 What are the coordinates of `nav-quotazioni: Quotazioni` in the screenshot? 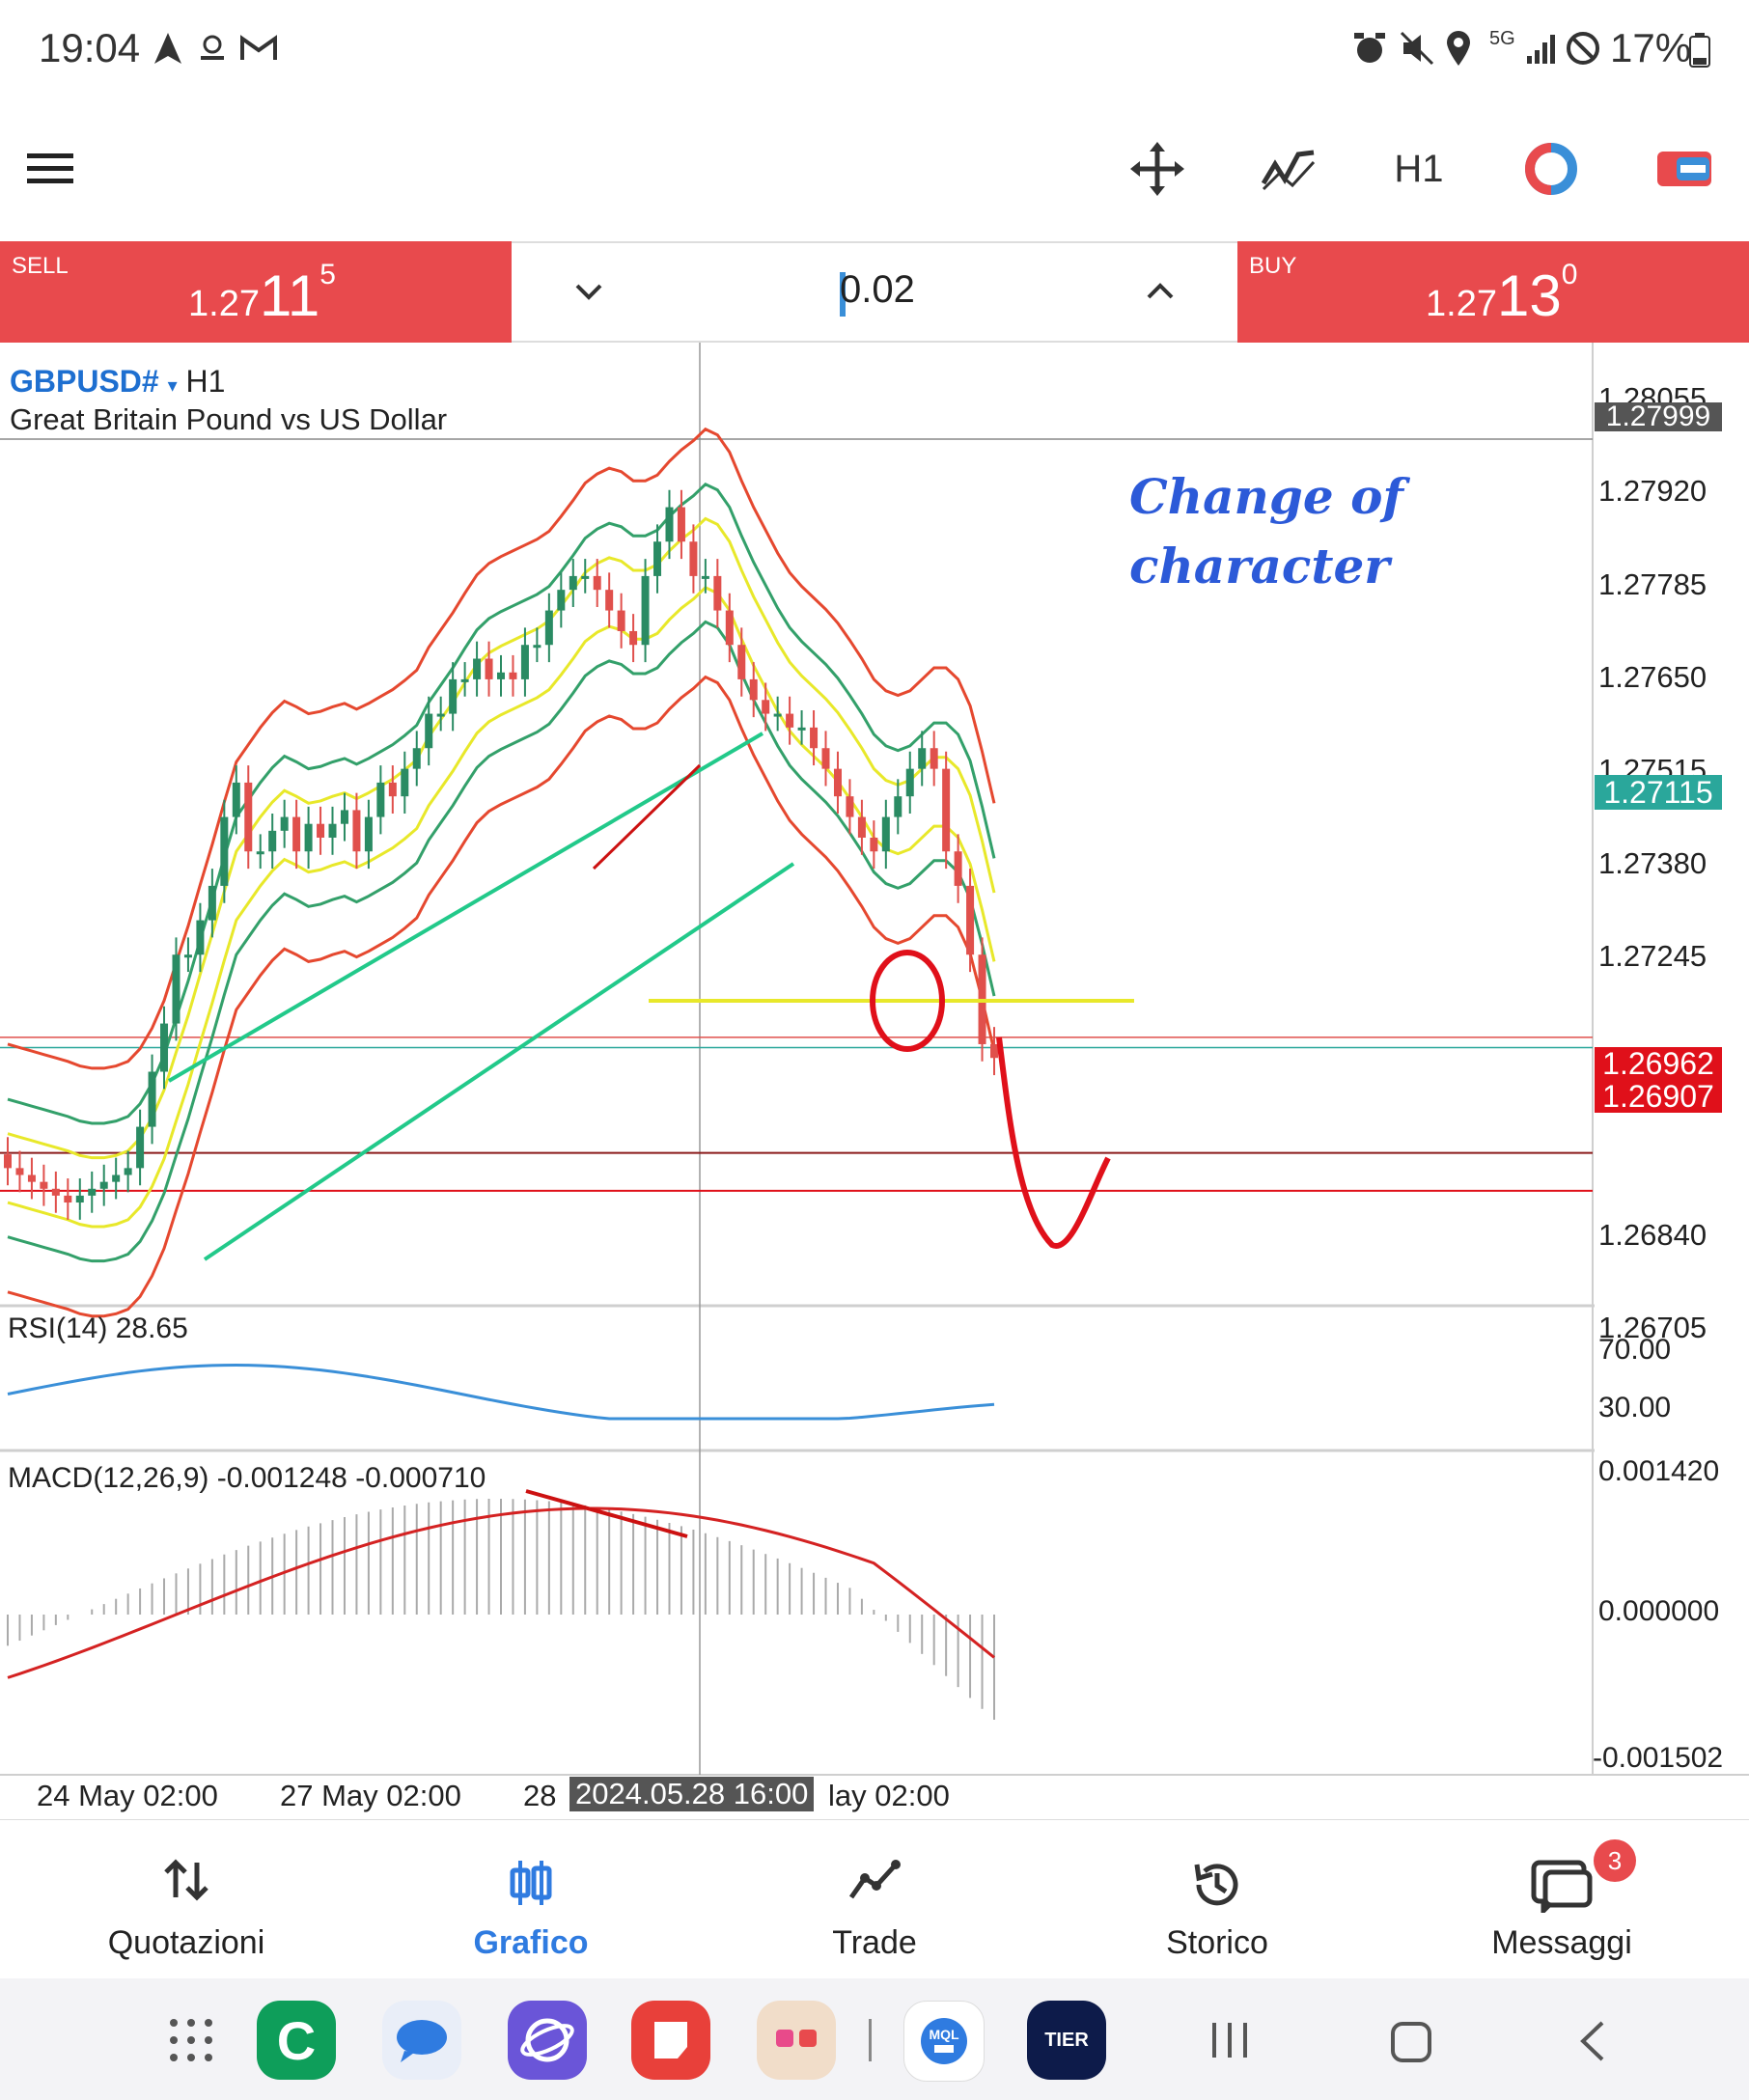 It's located at (187, 1899).